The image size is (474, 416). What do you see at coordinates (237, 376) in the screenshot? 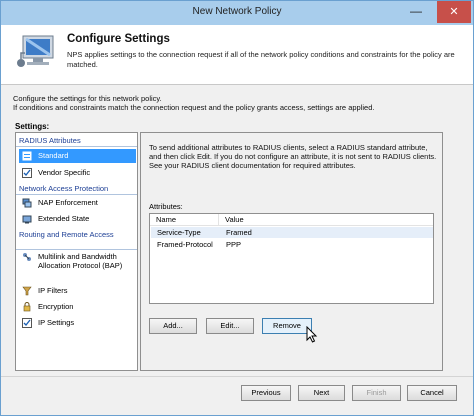
I see `footer-divider` at bounding box center [237, 376].